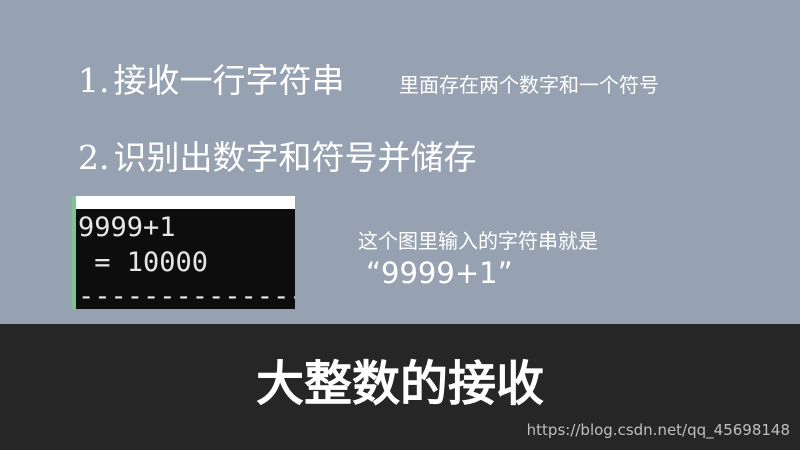 The width and height of the screenshot is (800, 450). What do you see at coordinates (211, 80) in the screenshot?
I see `point-one: 1. 接收一行字符串` at bounding box center [211, 80].